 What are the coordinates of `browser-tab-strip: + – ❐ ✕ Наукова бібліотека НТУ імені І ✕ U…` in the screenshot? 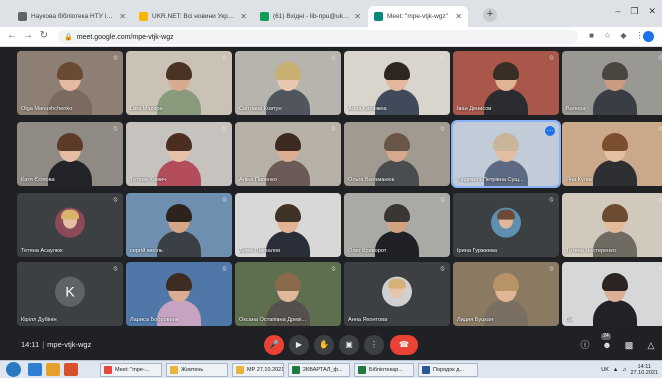 It's located at (331, 13).